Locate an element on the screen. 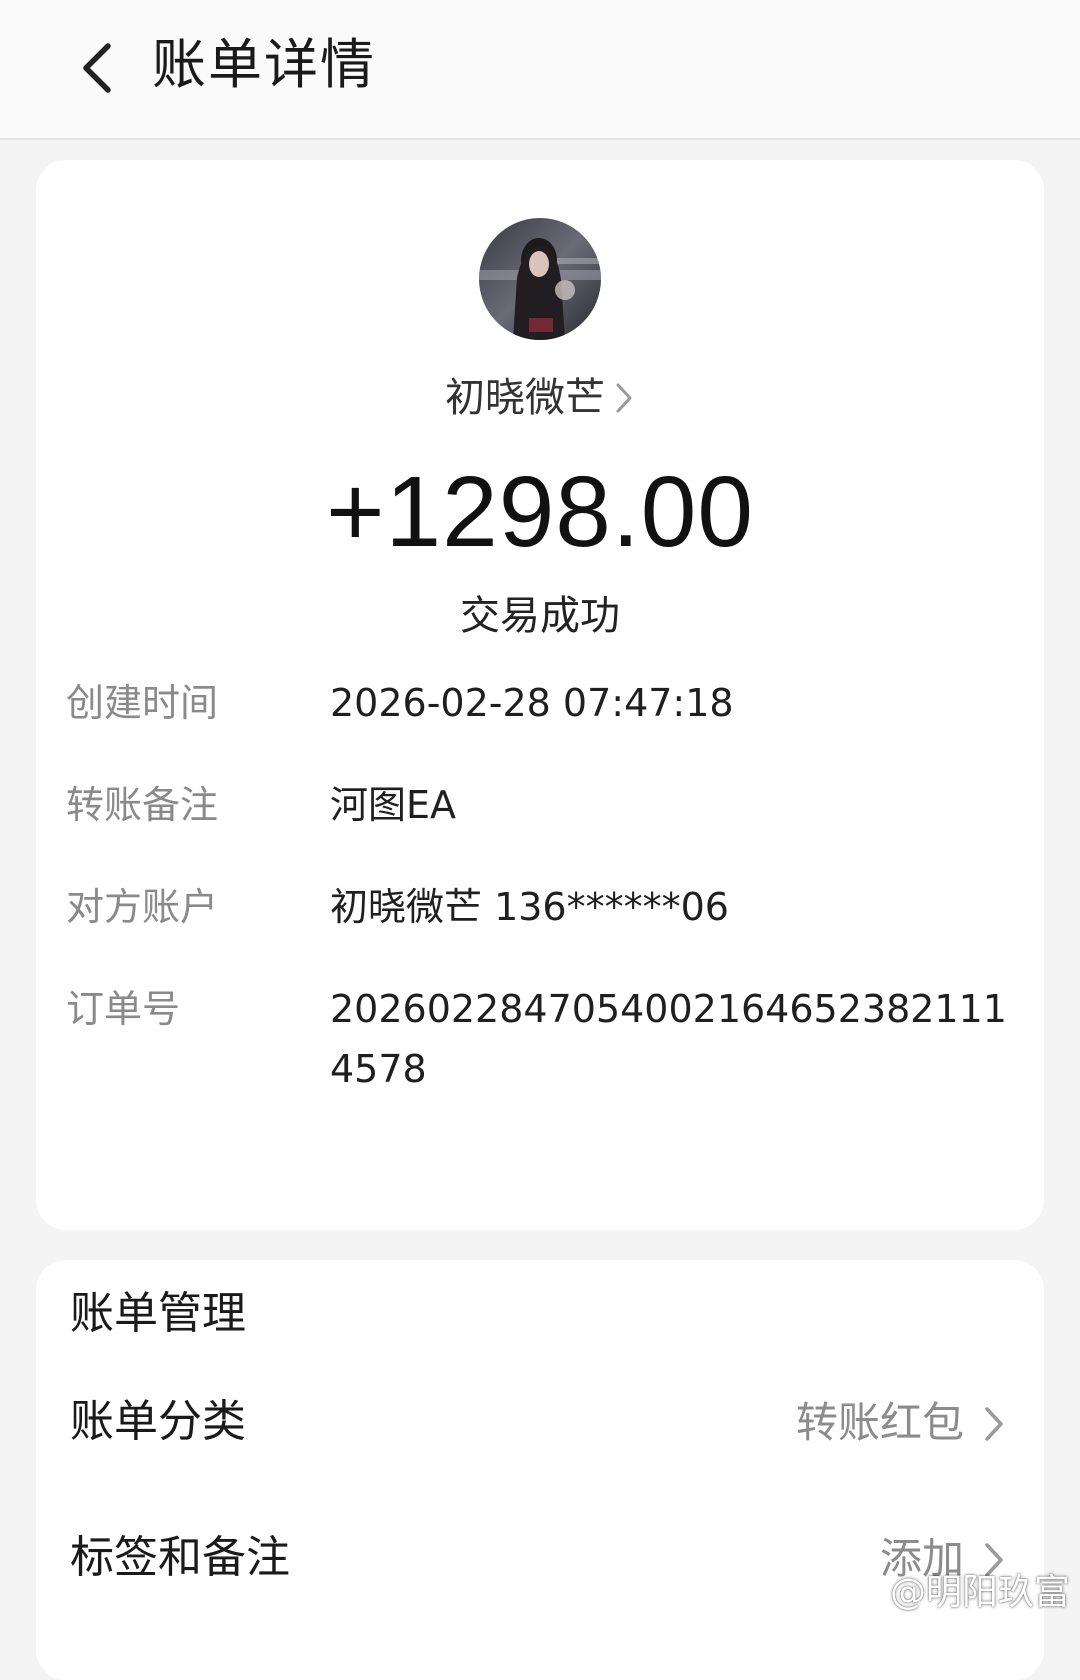 This screenshot has width=1080, height=1680. watermark: @明阳玖富 is located at coordinates (958, 1593).